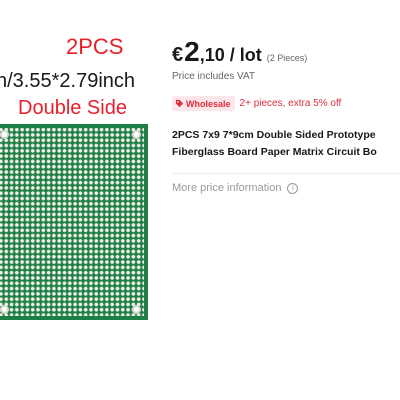  I want to click on vat-note: Price includes VAT, so click(213, 76).